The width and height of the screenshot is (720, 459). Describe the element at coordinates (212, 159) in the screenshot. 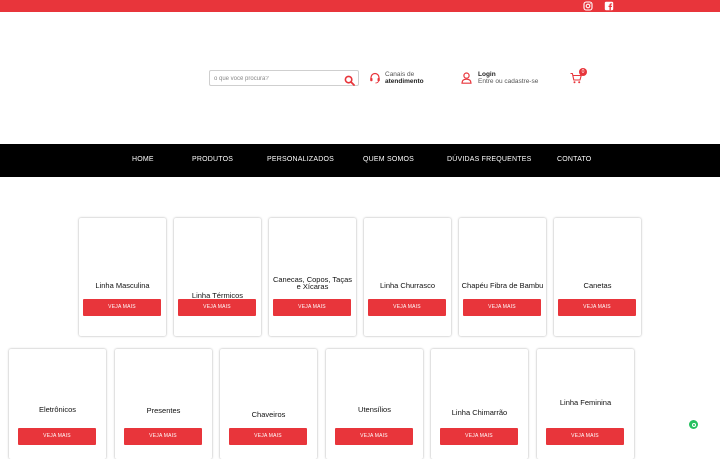

I see `nav-produtos: PRODUTOS` at that location.